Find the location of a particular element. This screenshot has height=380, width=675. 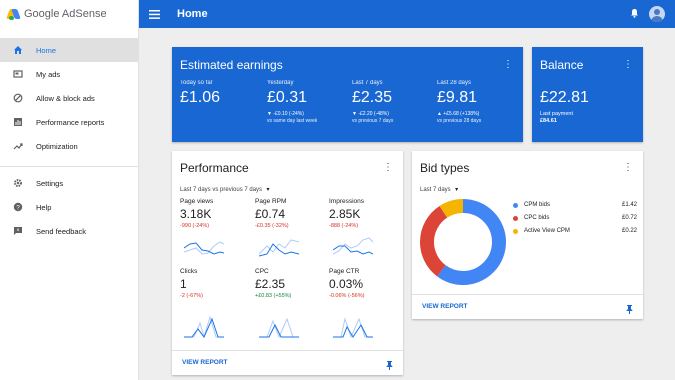

block-icon is located at coordinates (18, 98).